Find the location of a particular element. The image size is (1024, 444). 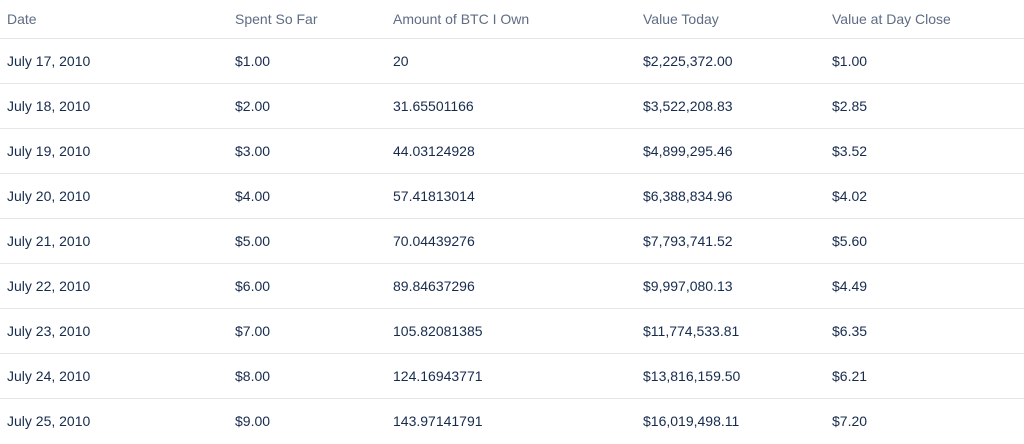

cell-value-today: $11,774,533.81 is located at coordinates (730, 331).